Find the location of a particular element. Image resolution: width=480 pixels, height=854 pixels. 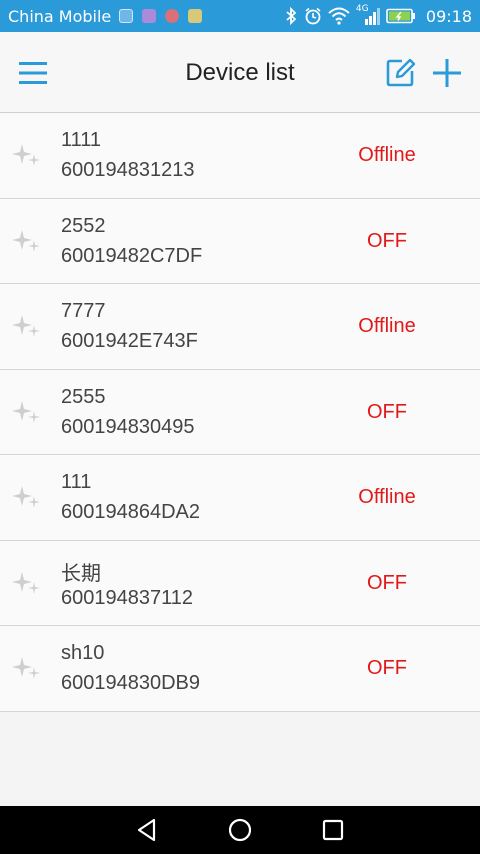

device-row: sh10 600194830DB9 OFF is located at coordinates (240, 669).